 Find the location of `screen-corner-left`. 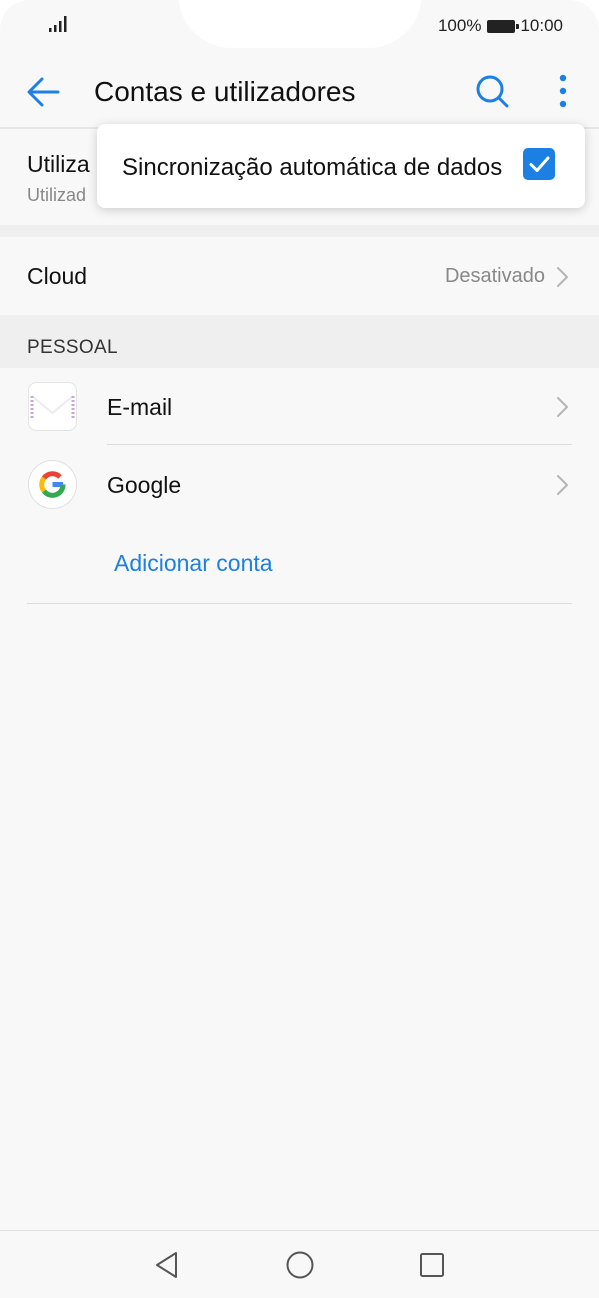

screen-corner-left is located at coordinates (15, 15).